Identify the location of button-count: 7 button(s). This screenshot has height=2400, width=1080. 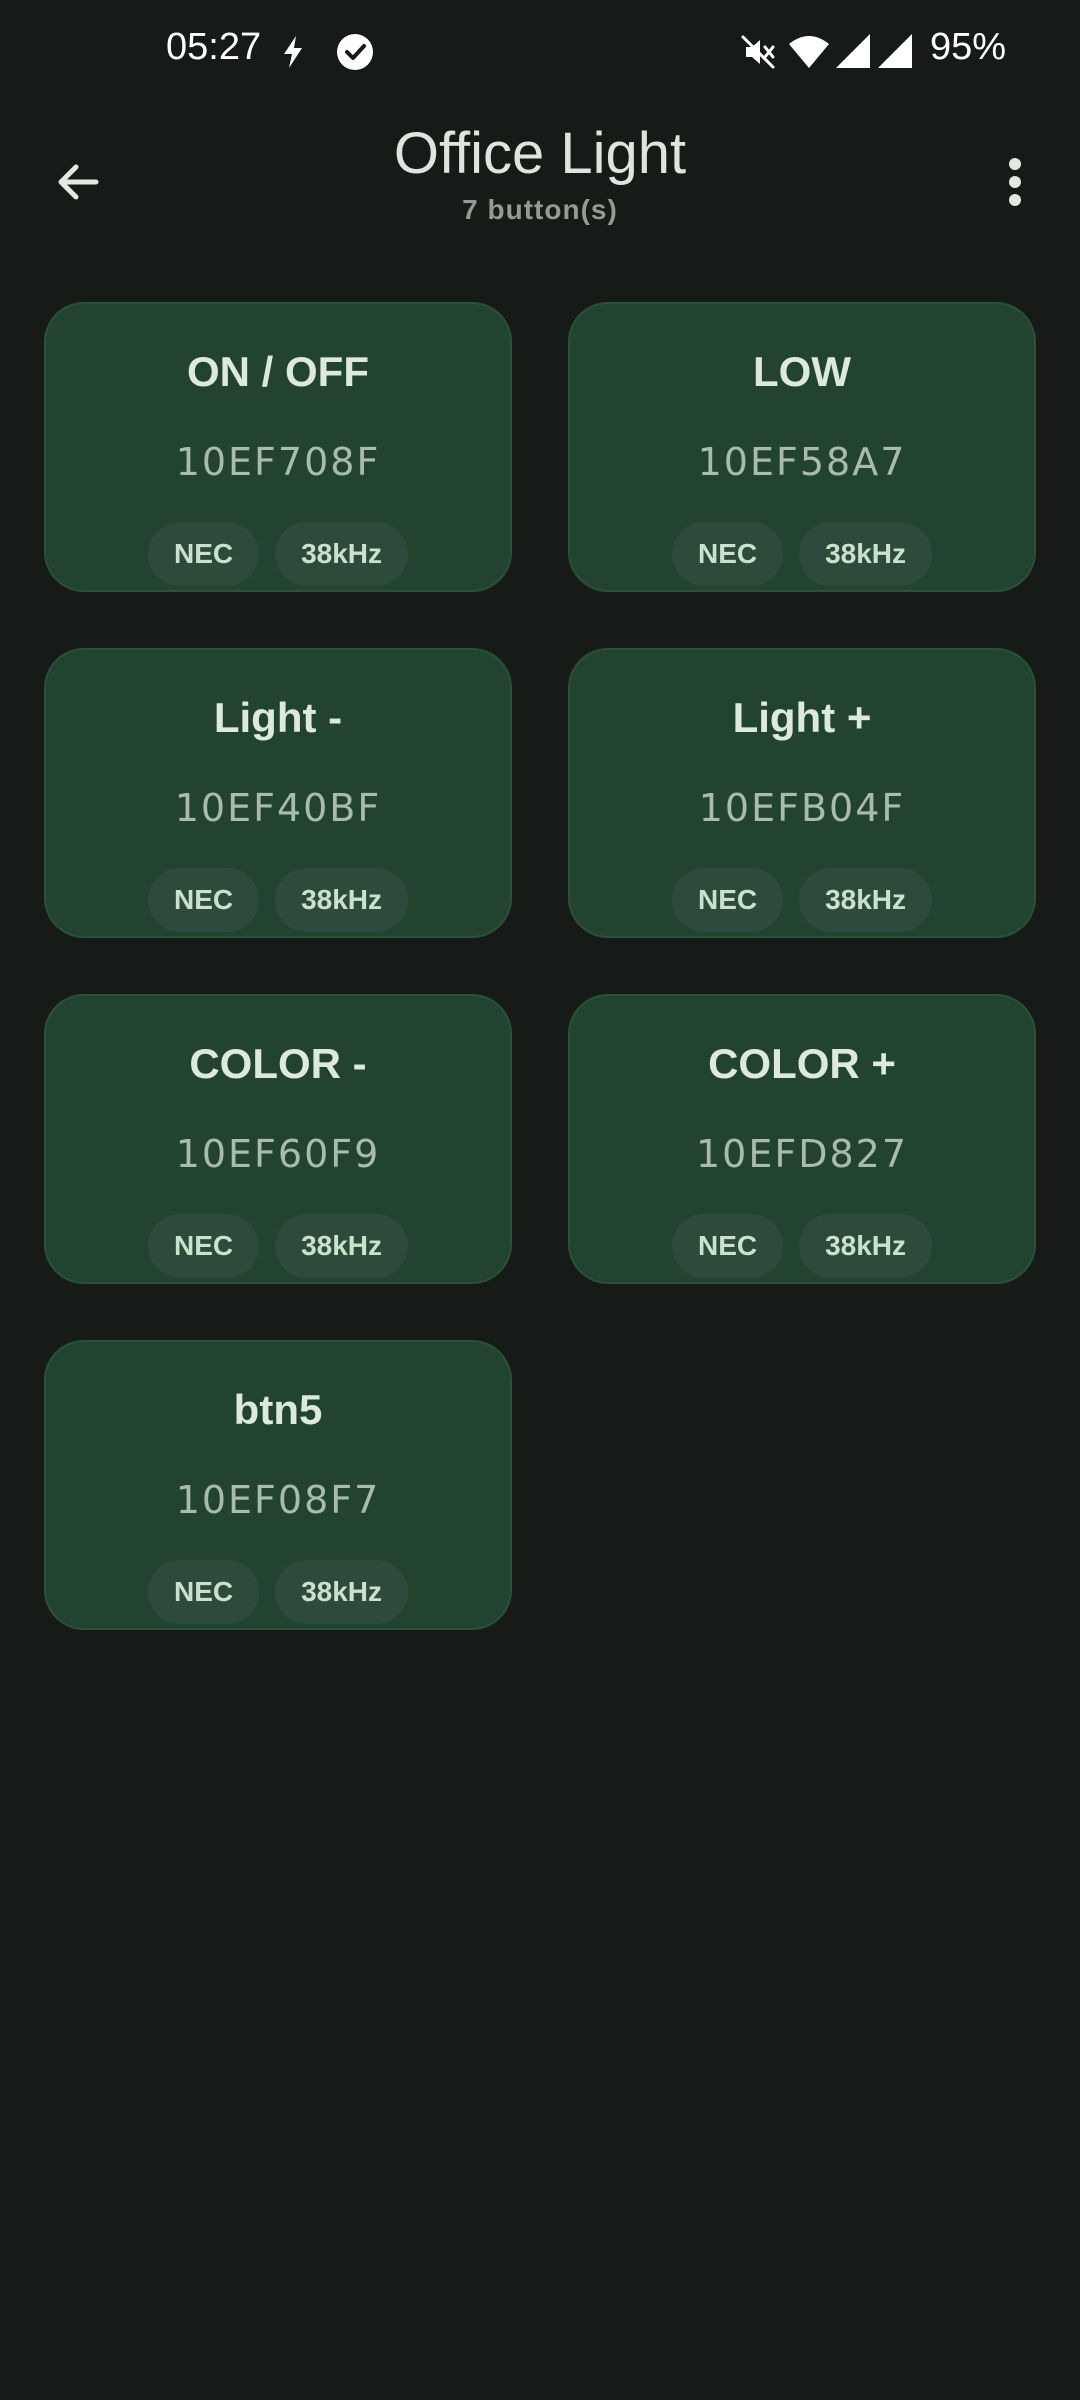
(540, 209).